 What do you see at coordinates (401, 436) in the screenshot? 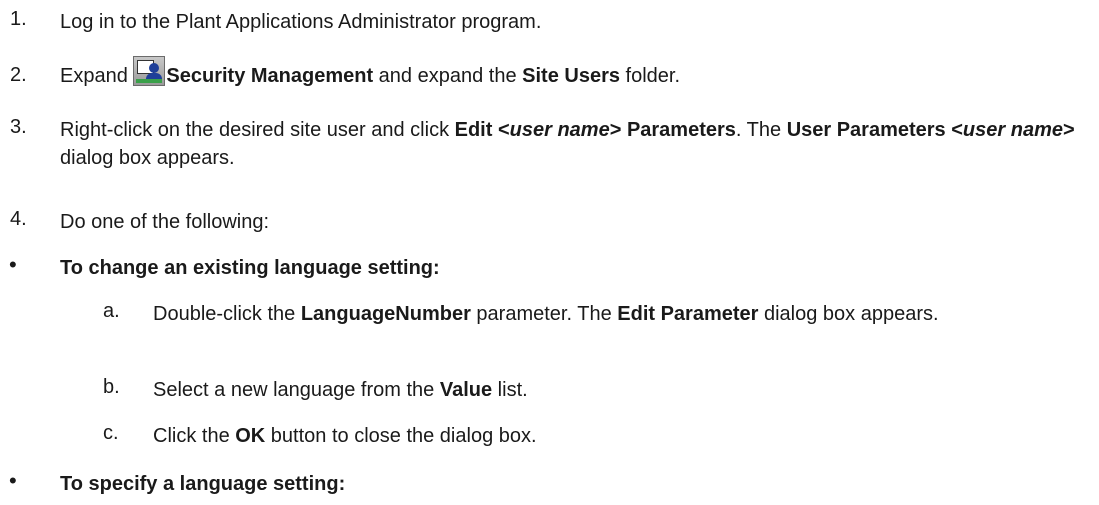
I see `substep-text-post: button to close the dialog box.` at bounding box center [401, 436].